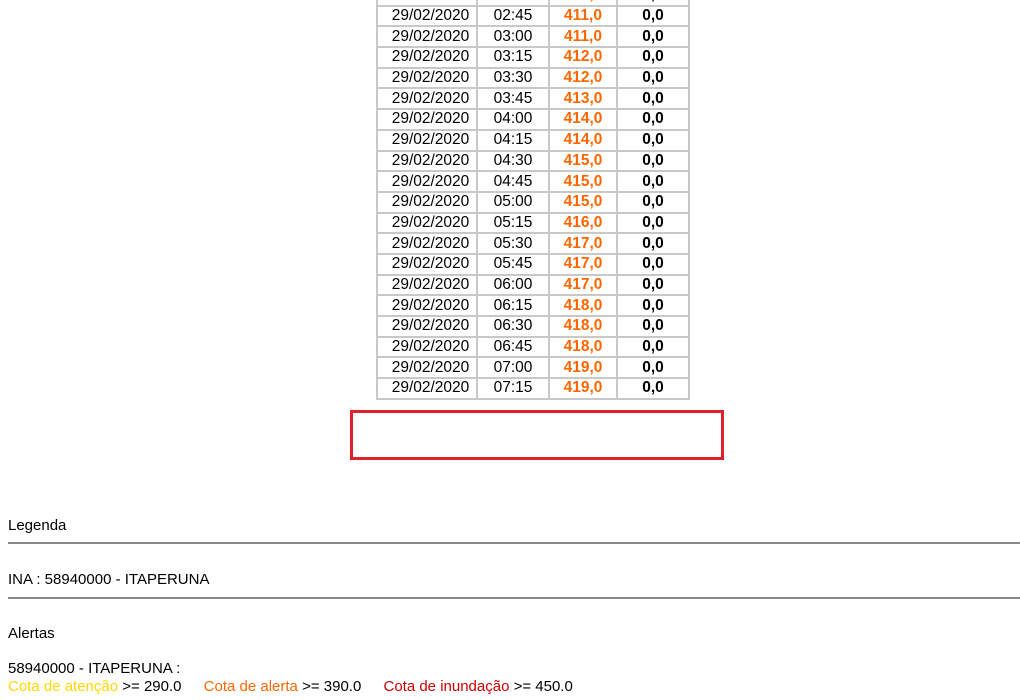 The image size is (1020, 700). Describe the element at coordinates (513, 368) in the screenshot. I see `cell-time: 07:00` at that location.